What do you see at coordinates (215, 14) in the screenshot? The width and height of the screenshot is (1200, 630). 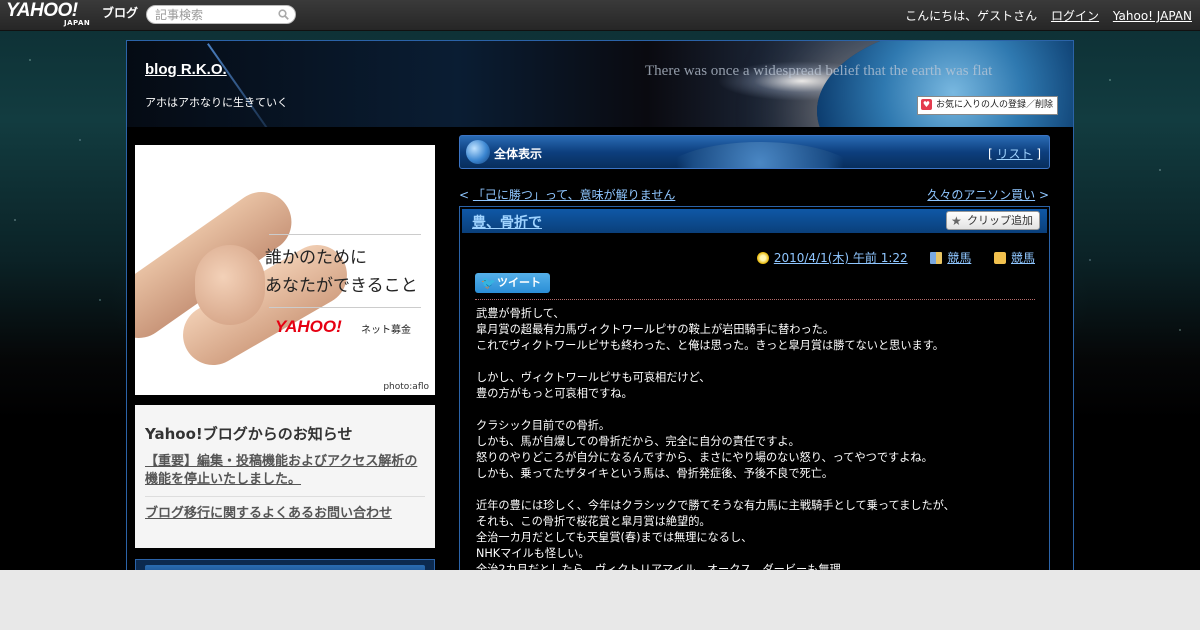 I see `search-input` at bounding box center [215, 14].